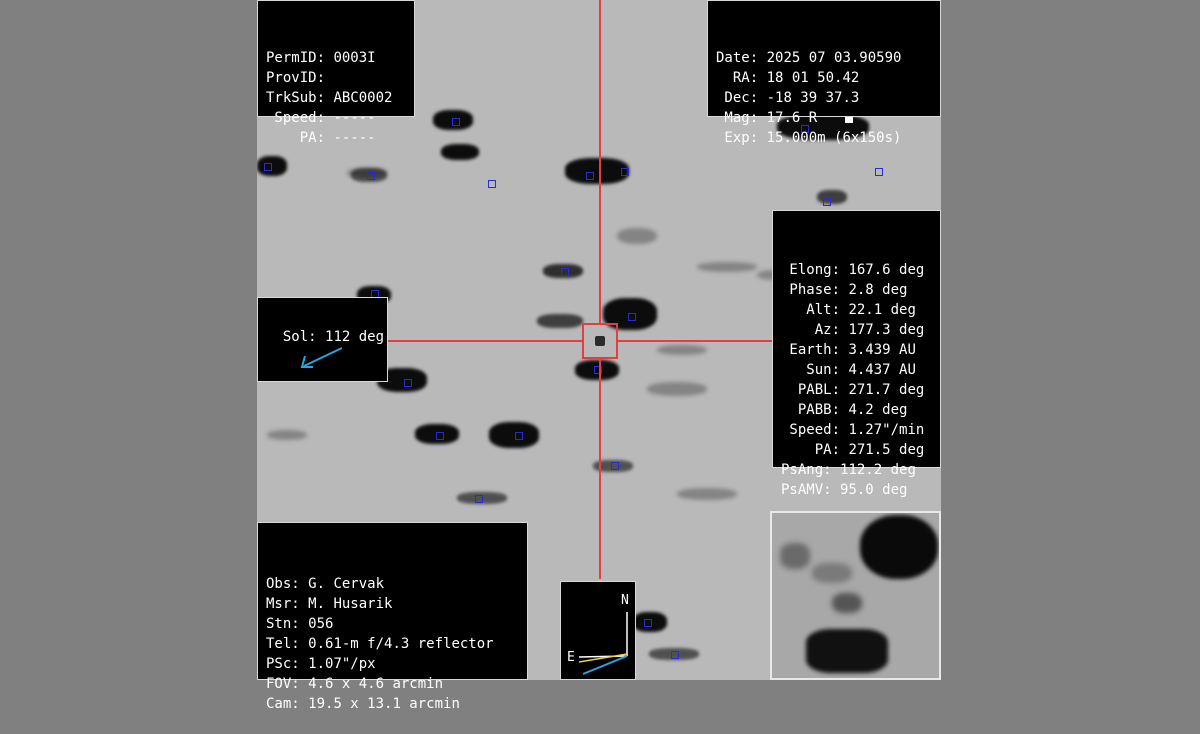 This screenshot has height=734, width=1200. I want to click on geometry-value: 4.437 AU, so click(882, 370).